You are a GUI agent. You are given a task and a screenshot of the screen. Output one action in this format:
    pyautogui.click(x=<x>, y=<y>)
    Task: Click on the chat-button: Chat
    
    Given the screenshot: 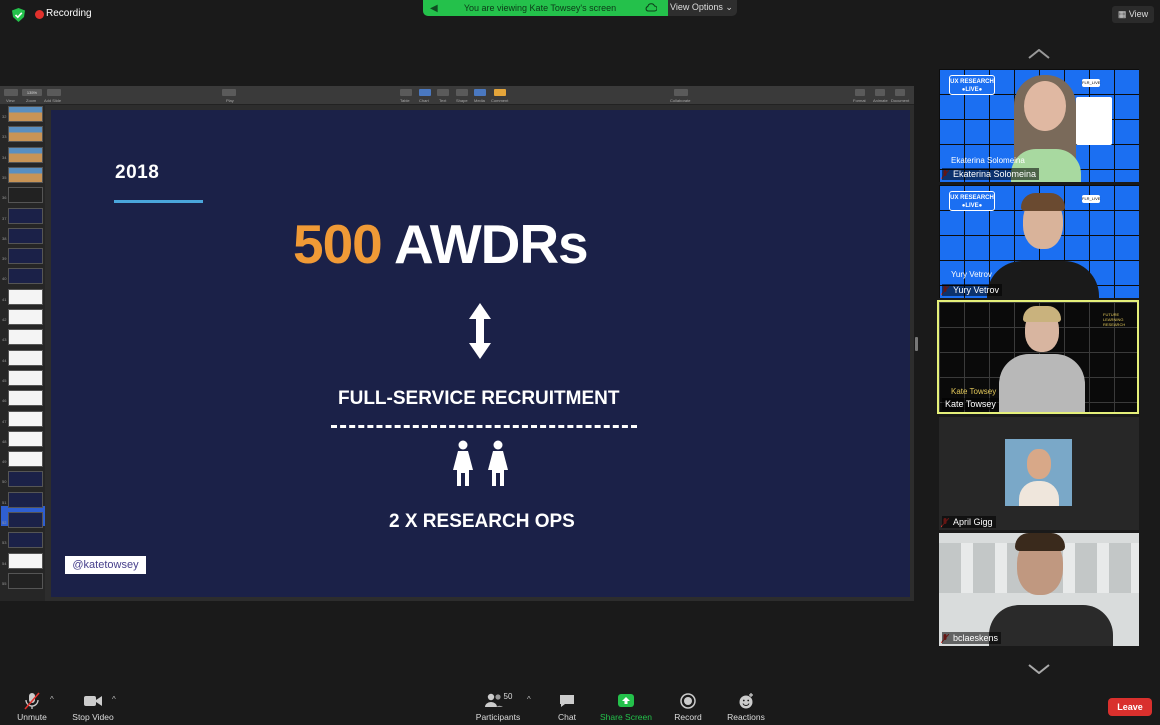 What is the action you would take?
    pyautogui.click(x=567, y=708)
    